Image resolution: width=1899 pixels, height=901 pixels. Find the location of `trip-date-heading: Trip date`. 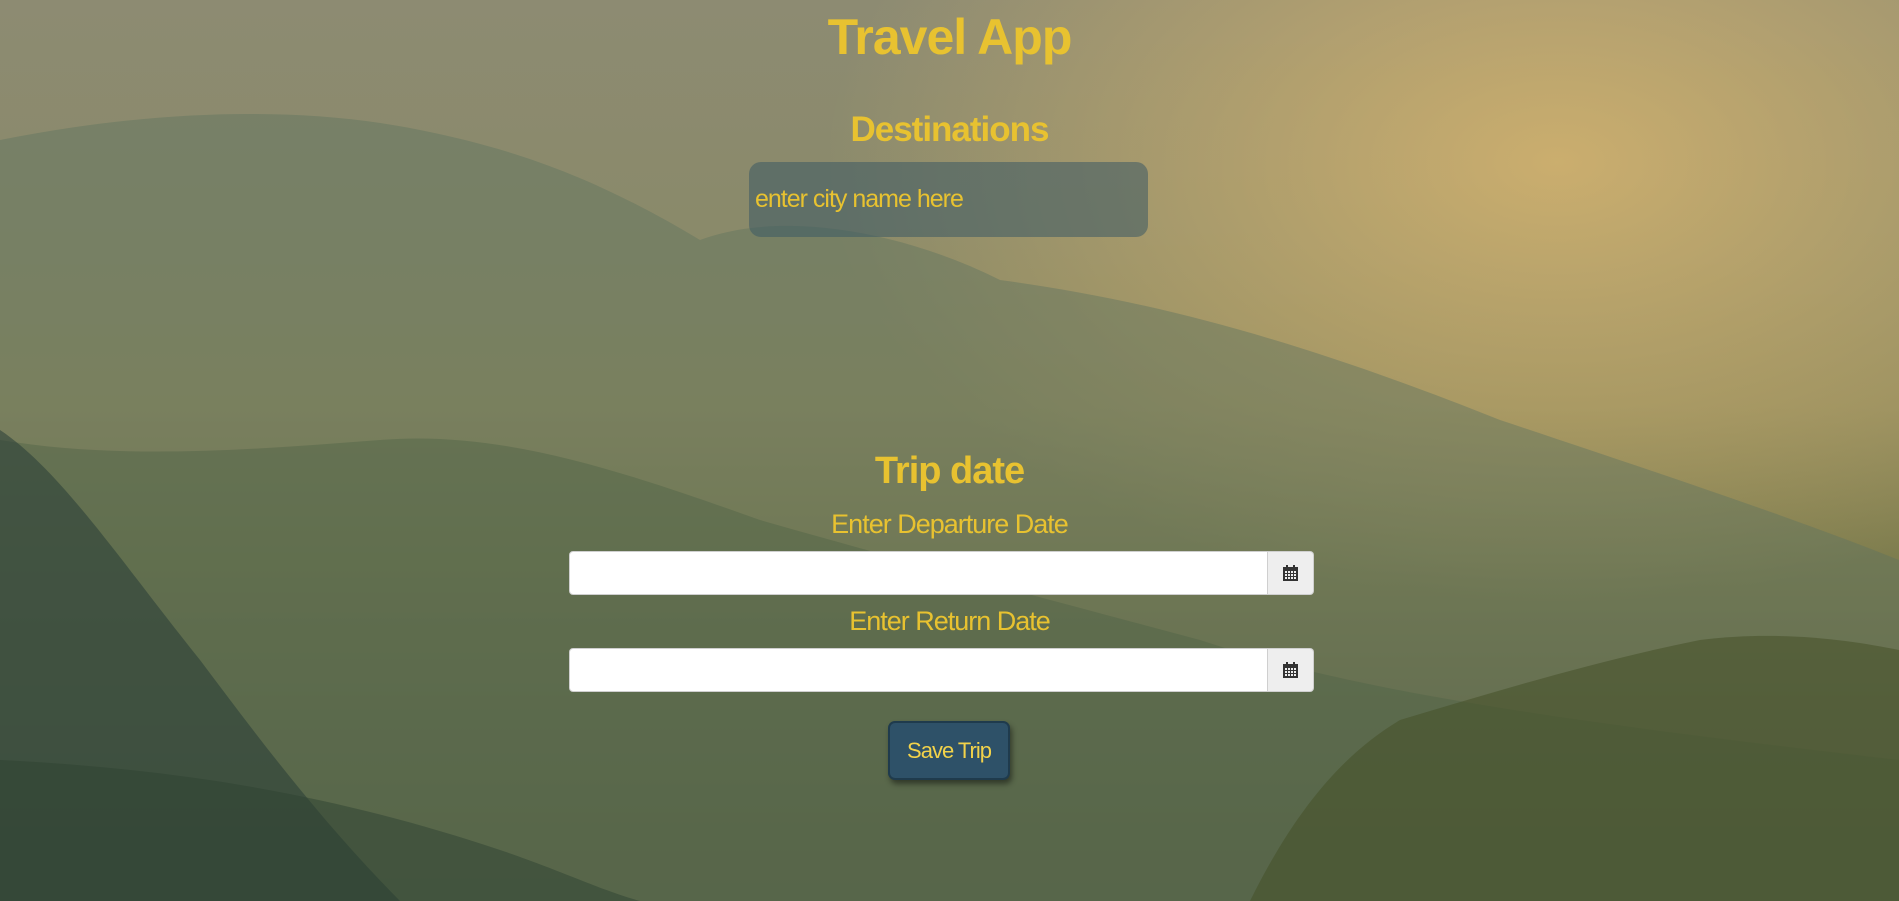

trip-date-heading: Trip date is located at coordinates (949, 471).